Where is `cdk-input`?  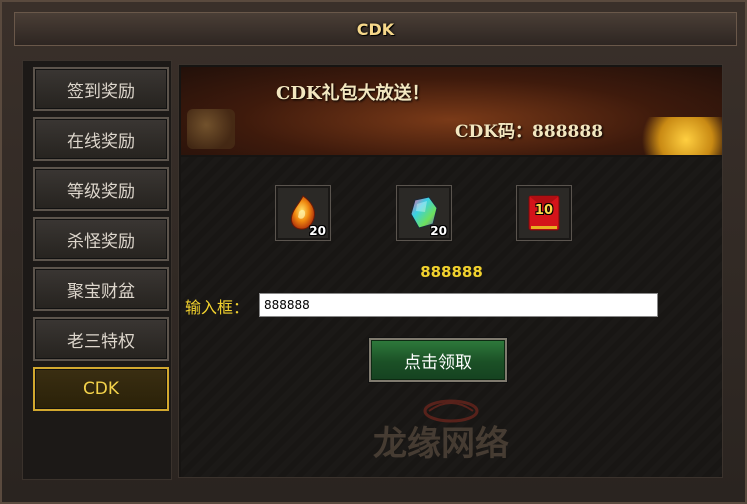
cdk-input is located at coordinates (458, 305).